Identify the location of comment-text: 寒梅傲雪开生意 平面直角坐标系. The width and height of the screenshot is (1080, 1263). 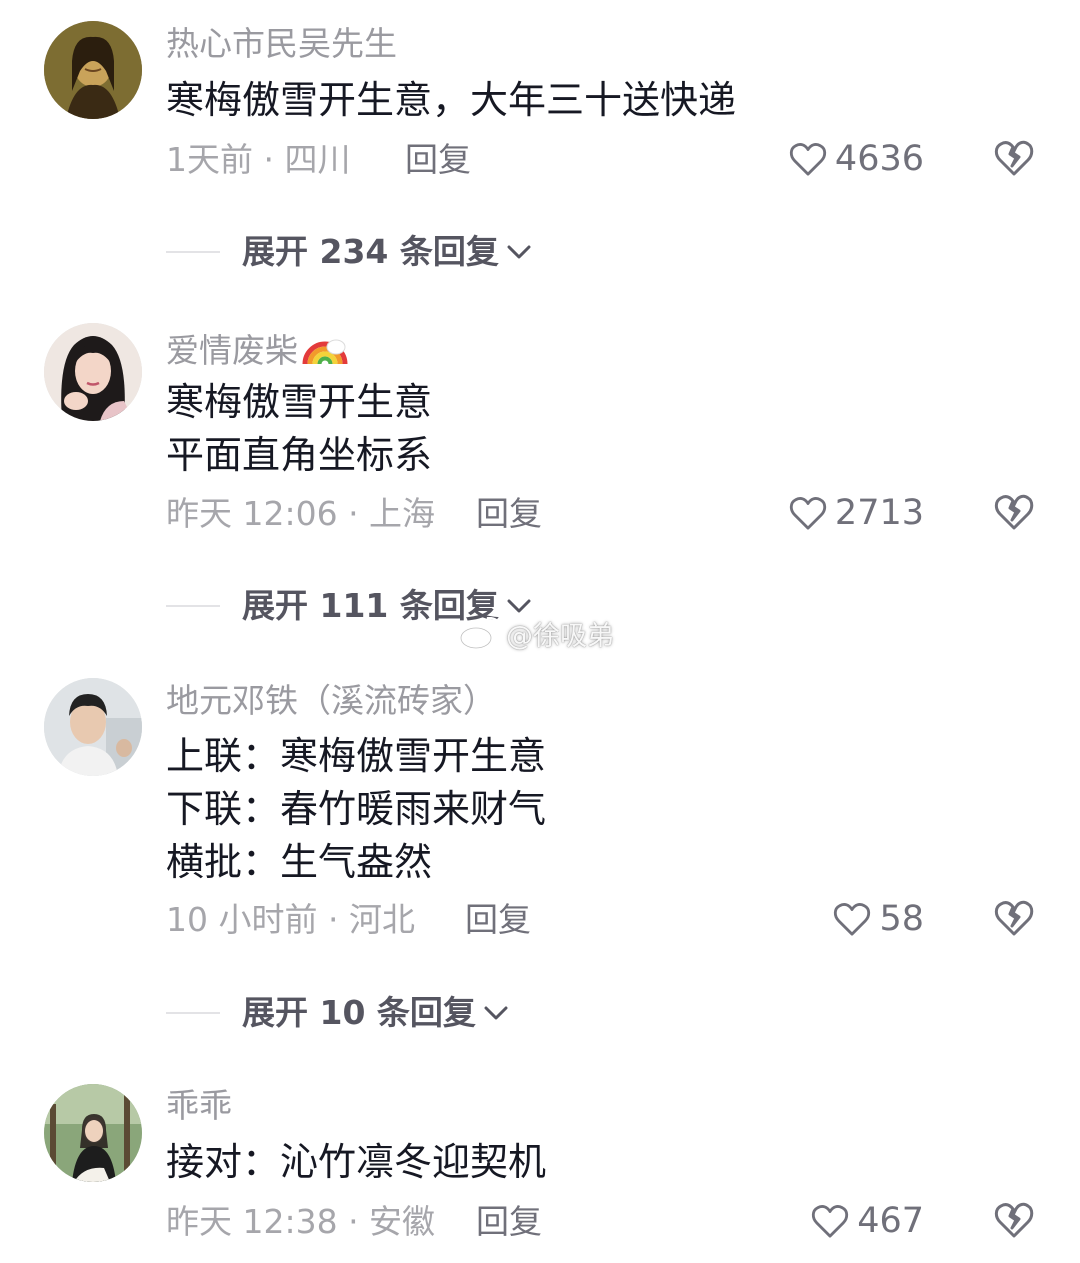
(299, 429).